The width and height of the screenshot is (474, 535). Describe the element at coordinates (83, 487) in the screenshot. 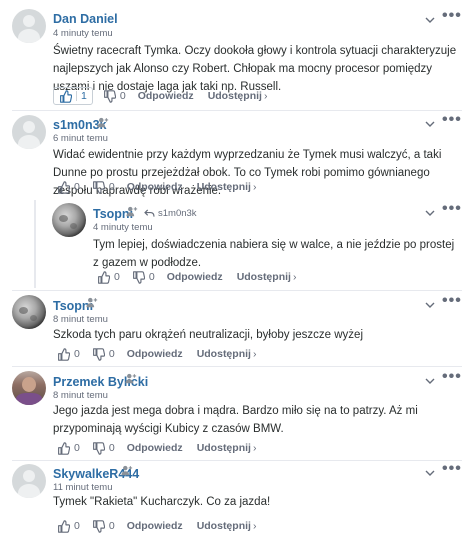

I see `comment-timestamp: 11 minut temu` at that location.